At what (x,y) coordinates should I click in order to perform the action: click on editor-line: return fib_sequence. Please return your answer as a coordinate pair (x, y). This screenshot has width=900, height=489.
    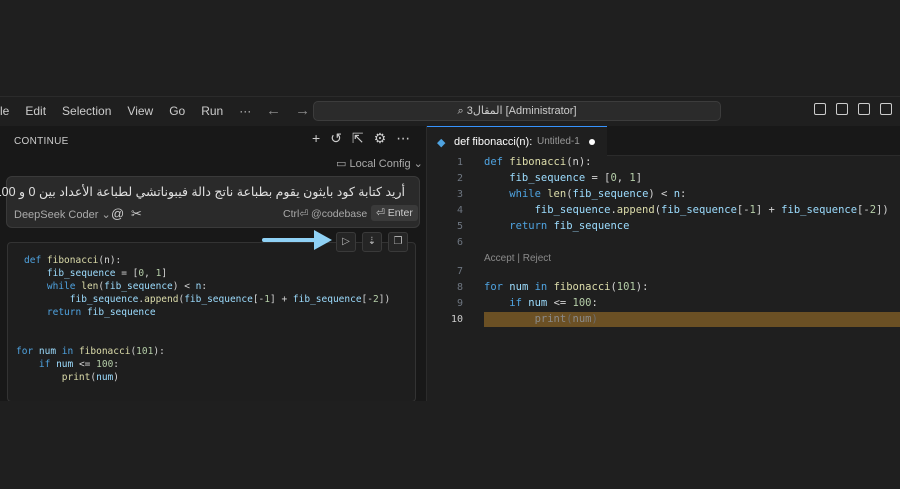
    Looking at the image, I should click on (556, 226).